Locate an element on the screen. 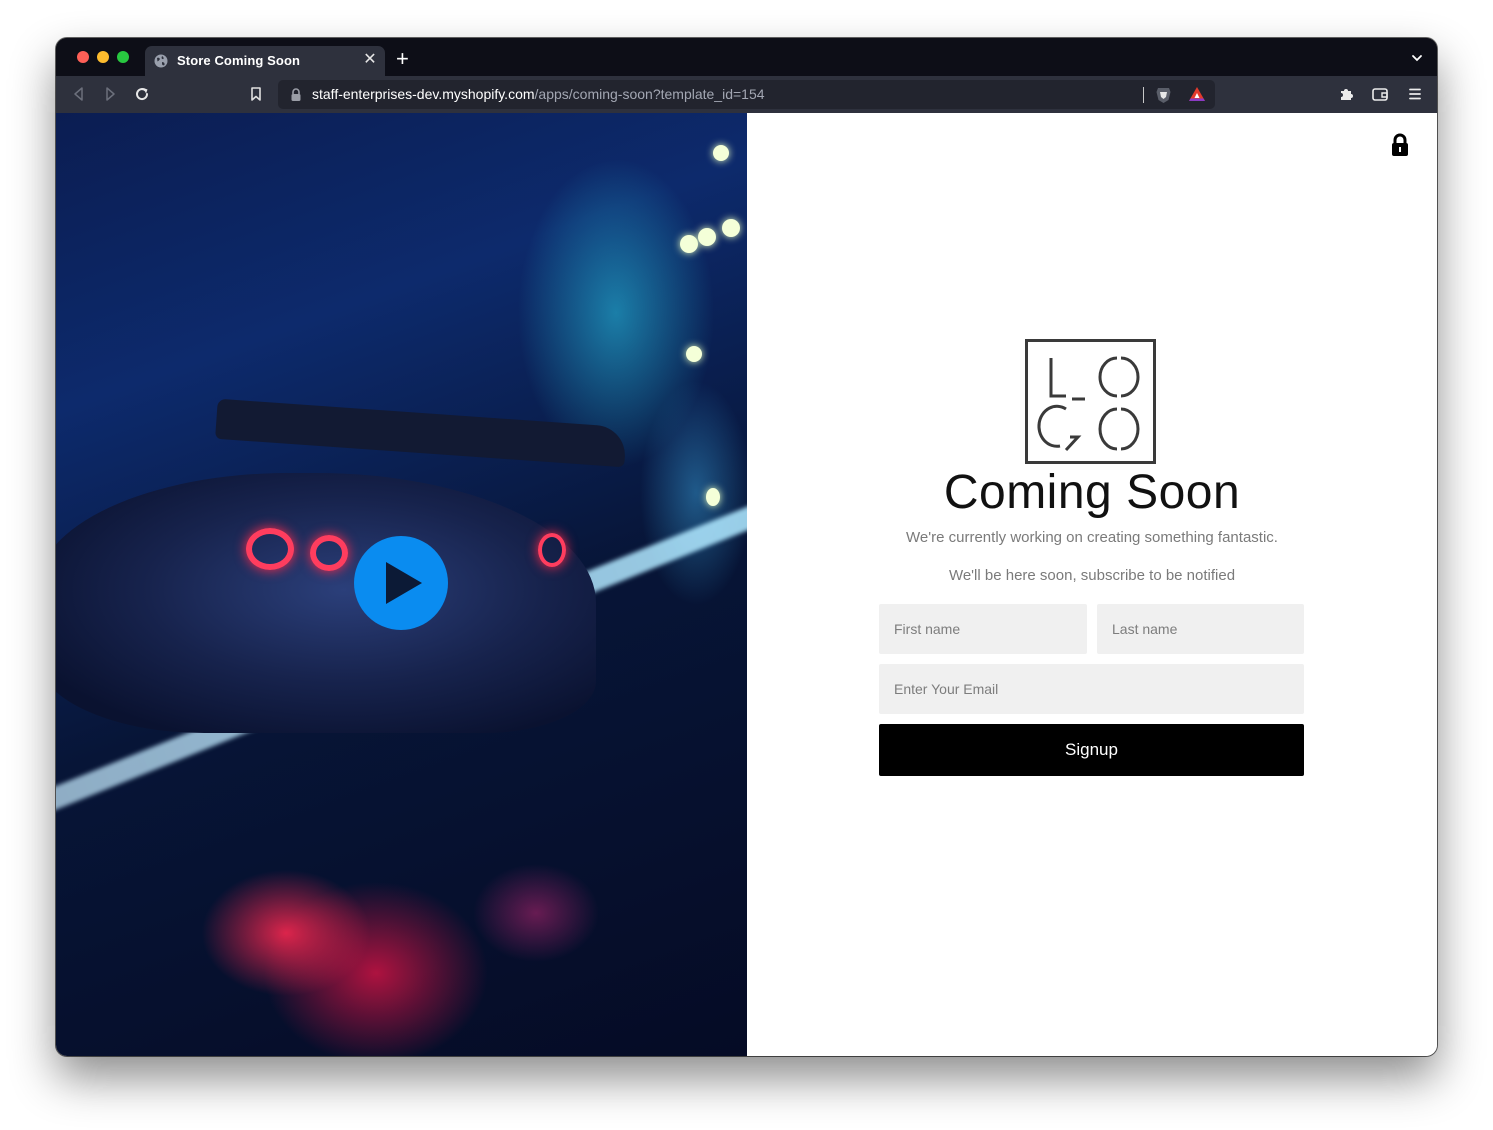 The image size is (1493, 1130). first-name-field is located at coordinates (983, 629).